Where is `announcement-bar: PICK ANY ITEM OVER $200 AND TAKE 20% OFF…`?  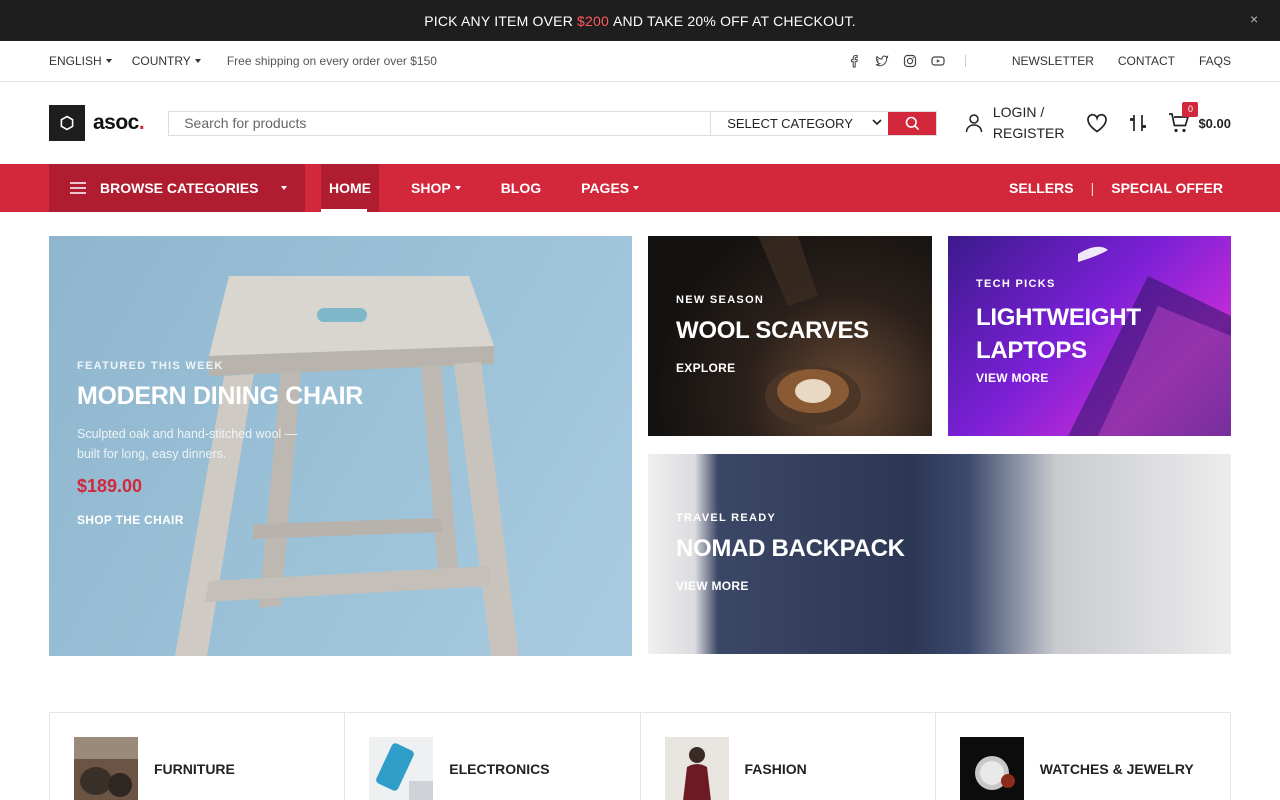 announcement-bar: PICK ANY ITEM OVER $200 AND TAKE 20% OFF… is located at coordinates (640, 20).